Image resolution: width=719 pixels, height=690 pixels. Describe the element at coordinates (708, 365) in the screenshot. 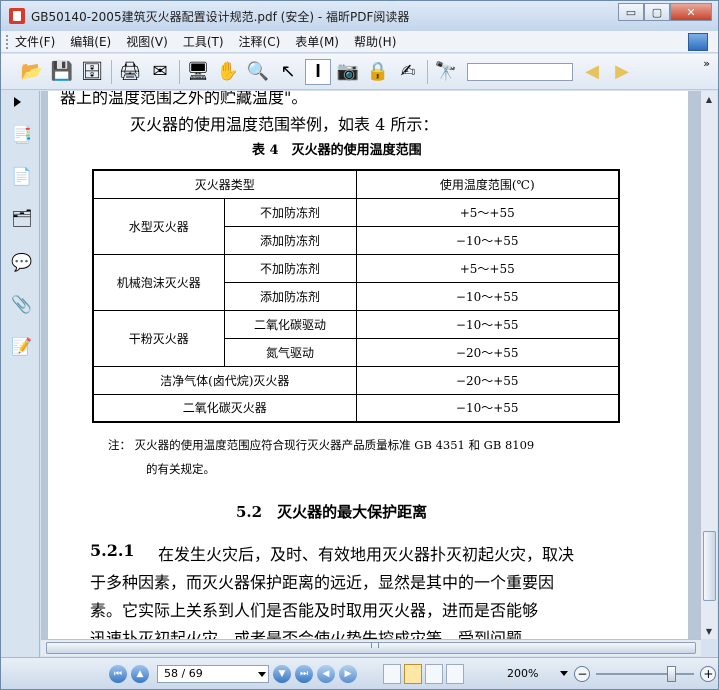

I see `vertical-scrollbar: ▲ ▼` at that location.